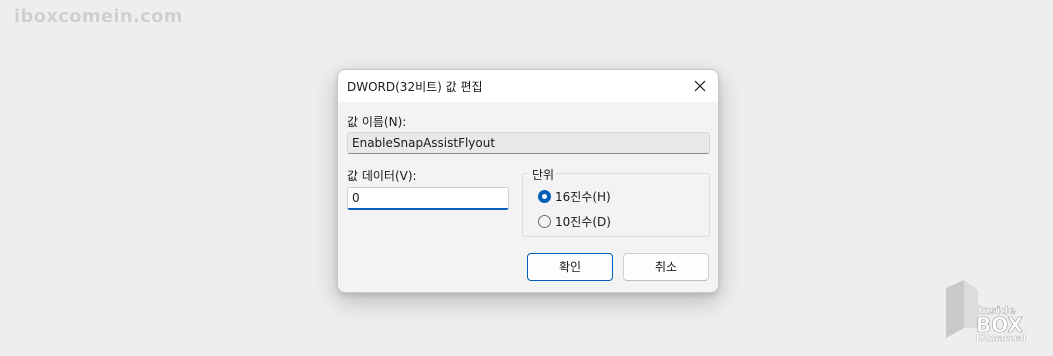  Describe the element at coordinates (1001, 338) in the screenshot. I see `logo-text-ezmanual: EZmanual` at that location.